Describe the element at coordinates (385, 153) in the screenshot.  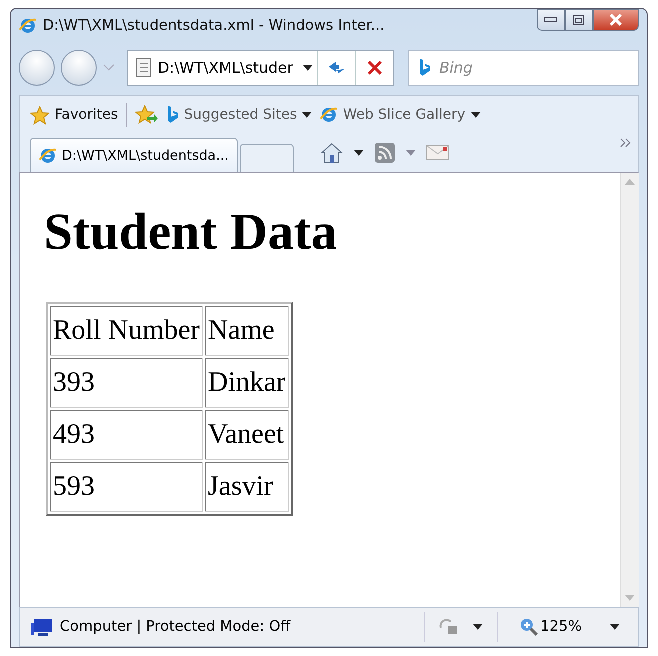
I see `feed-icon` at that location.